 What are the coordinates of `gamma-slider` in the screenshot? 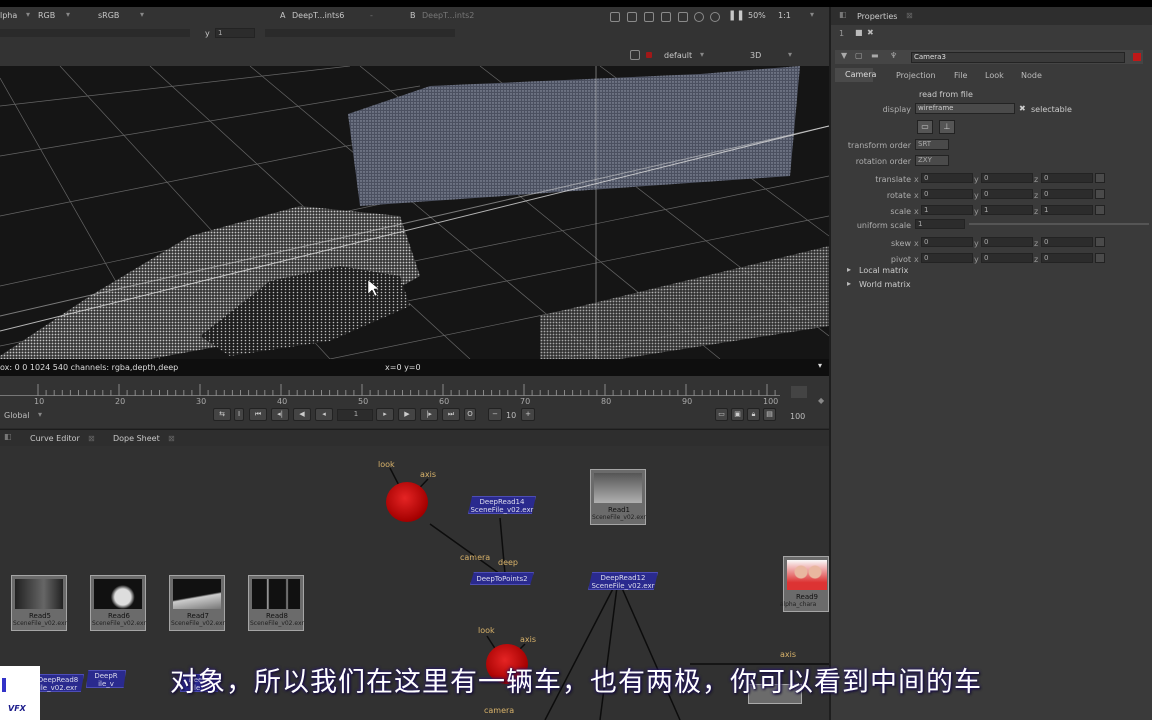 It's located at (360, 33).